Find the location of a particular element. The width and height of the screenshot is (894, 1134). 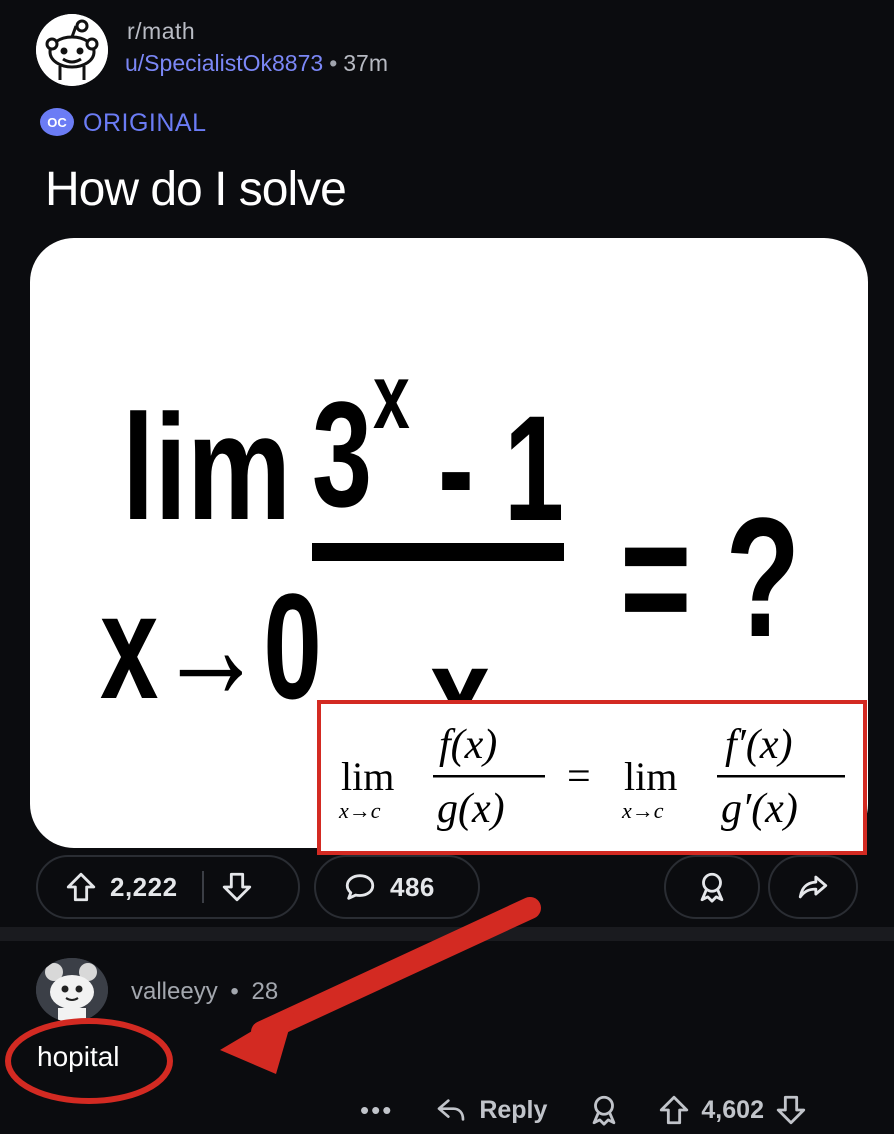

comment-body: hopital is located at coordinates (78, 1056).